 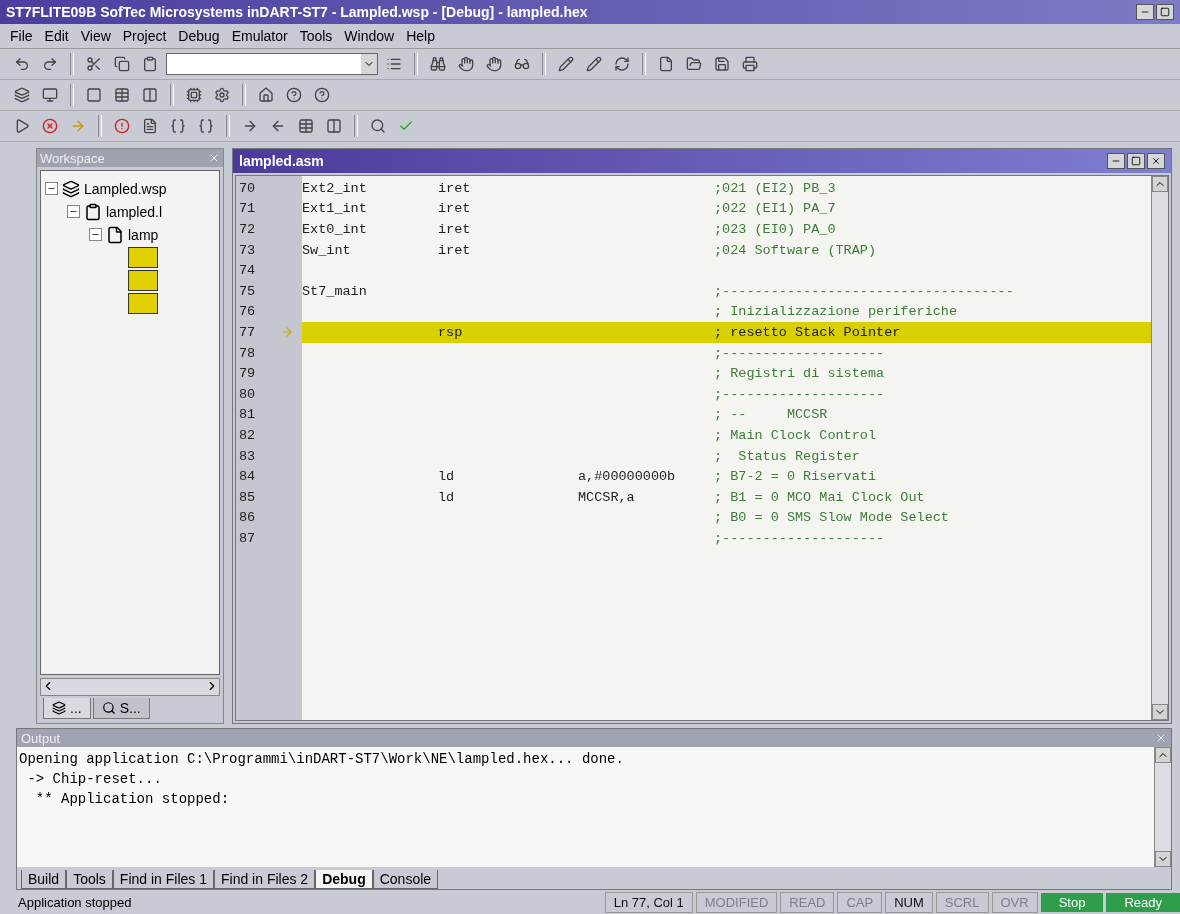 I want to click on code-label: Ext1_int, so click(x=334, y=209).